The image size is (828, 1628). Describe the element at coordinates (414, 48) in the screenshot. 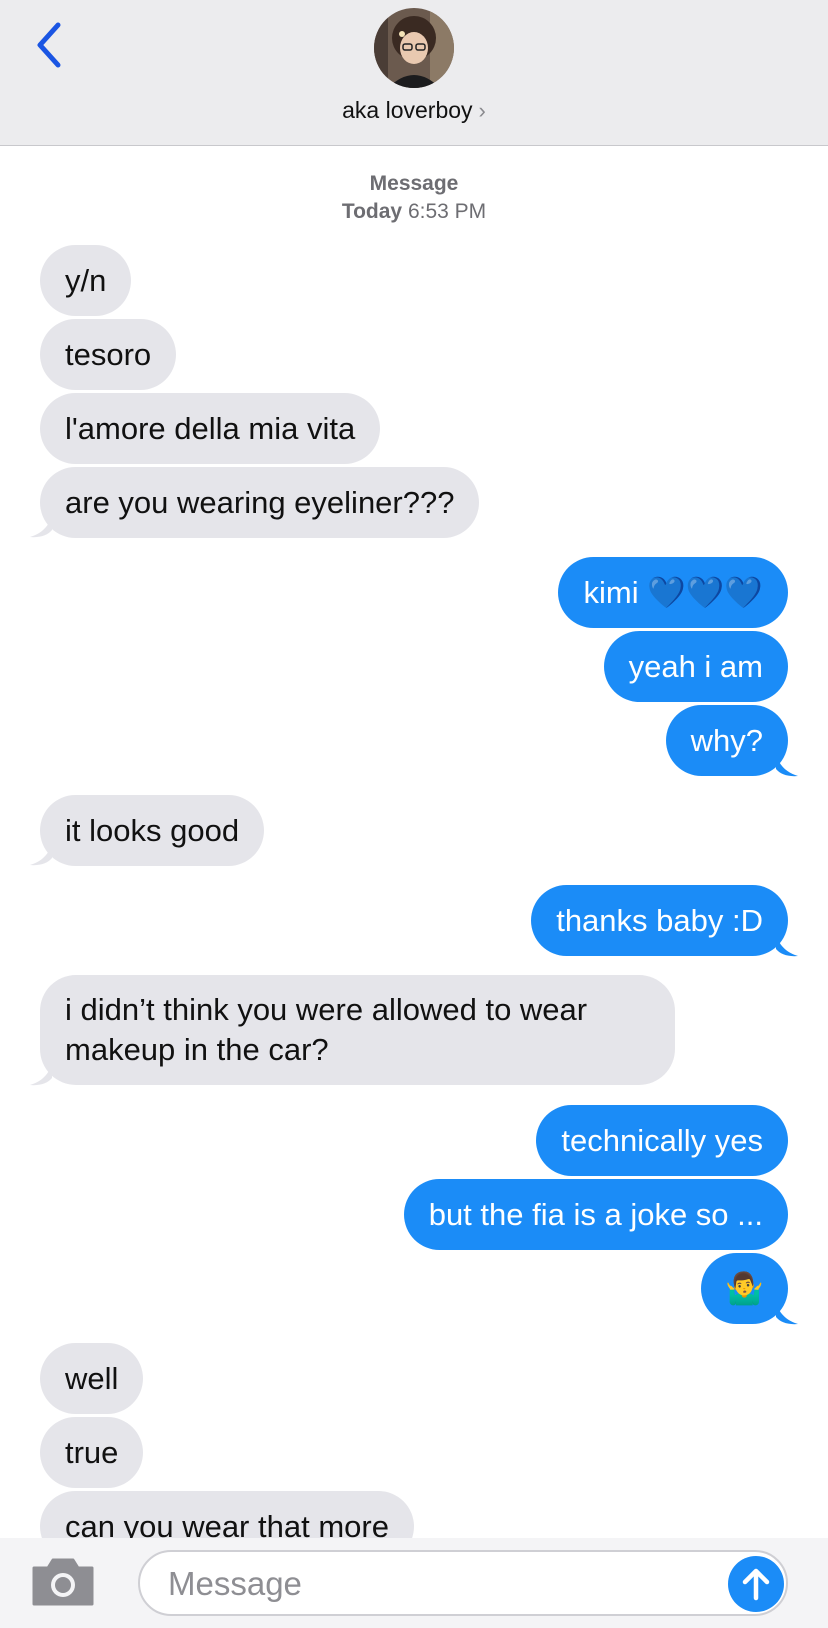

I see `avatar` at that location.